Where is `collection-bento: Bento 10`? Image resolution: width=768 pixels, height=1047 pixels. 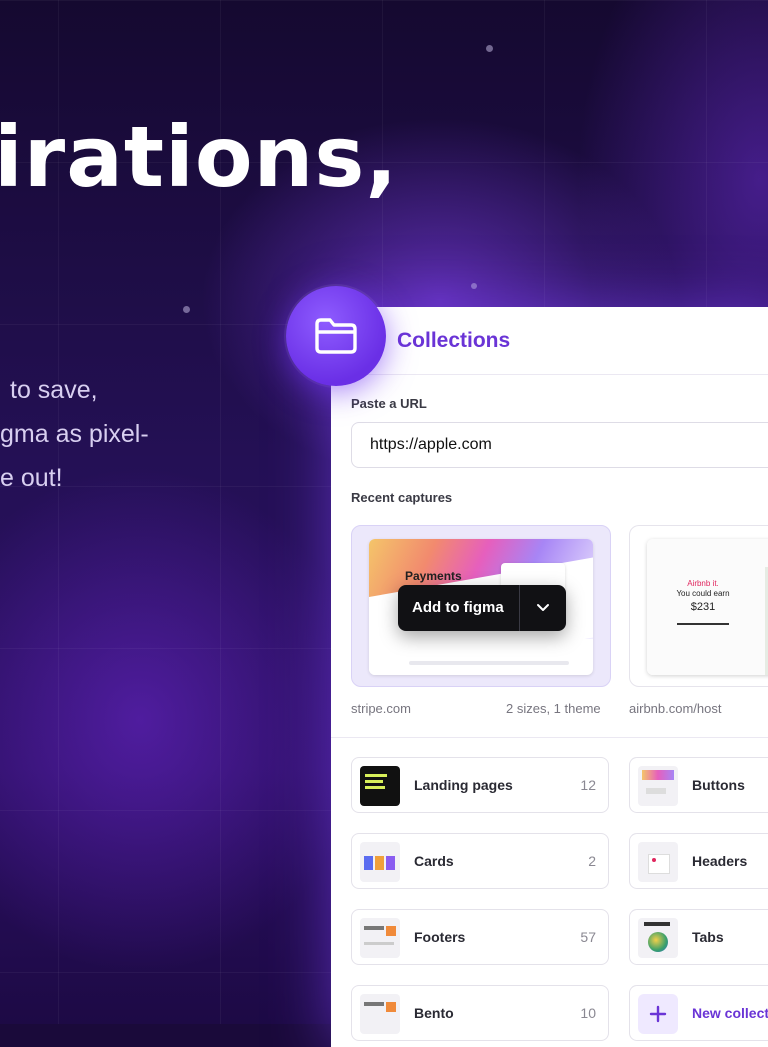
collection-bento: Bento 10 is located at coordinates (480, 1013).